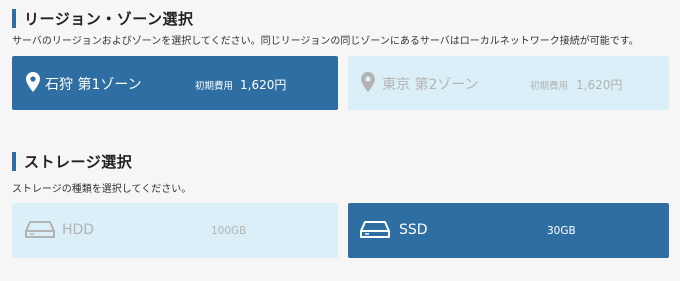 Image resolution: width=680 pixels, height=281 pixels. What do you see at coordinates (102, 189) in the screenshot?
I see `storage-section-description: ストレージの種類を選択してください。` at bounding box center [102, 189].